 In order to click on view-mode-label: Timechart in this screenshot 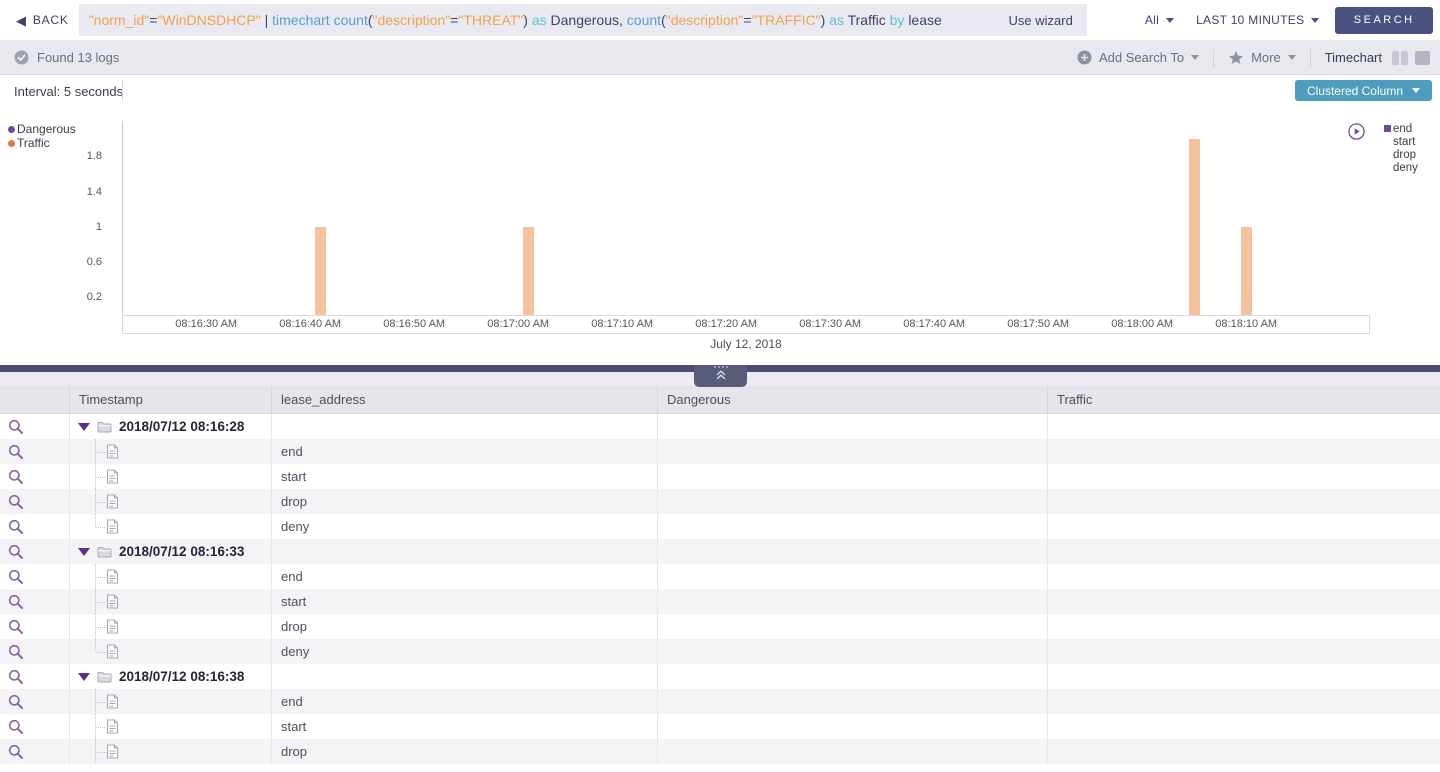, I will do `click(1353, 57)`.